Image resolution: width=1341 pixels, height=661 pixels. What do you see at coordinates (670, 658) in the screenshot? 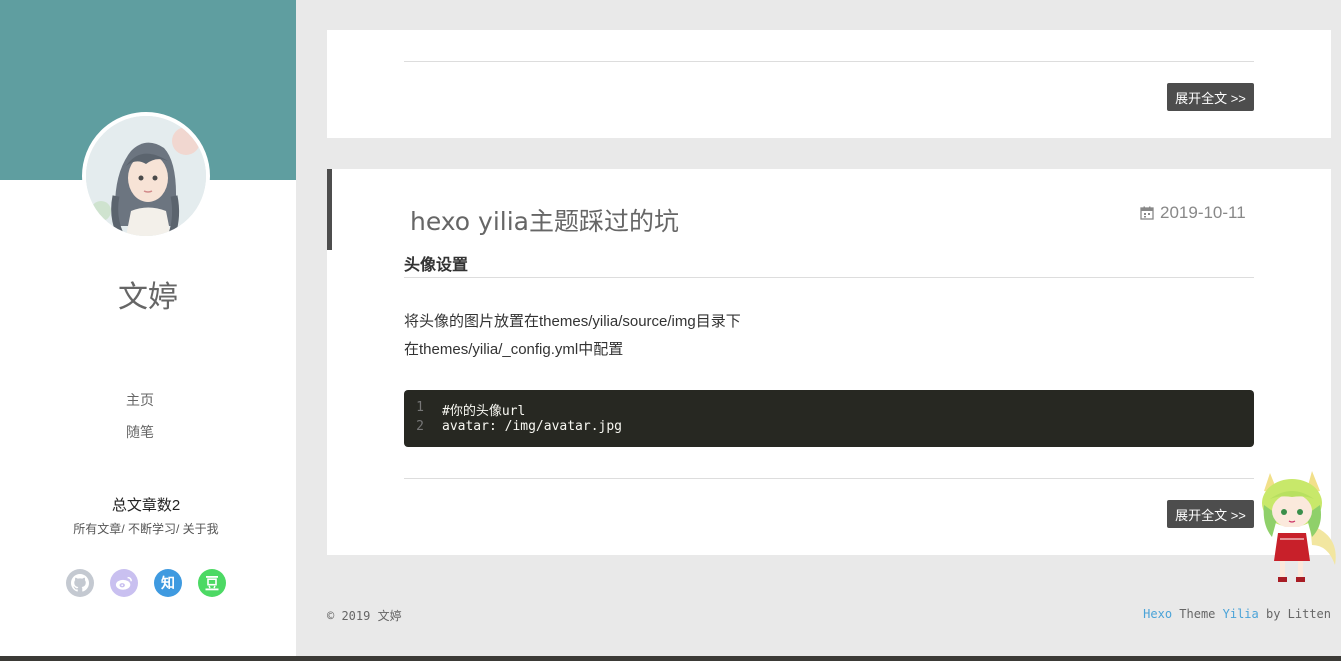
I see `bottom-strip` at bounding box center [670, 658].